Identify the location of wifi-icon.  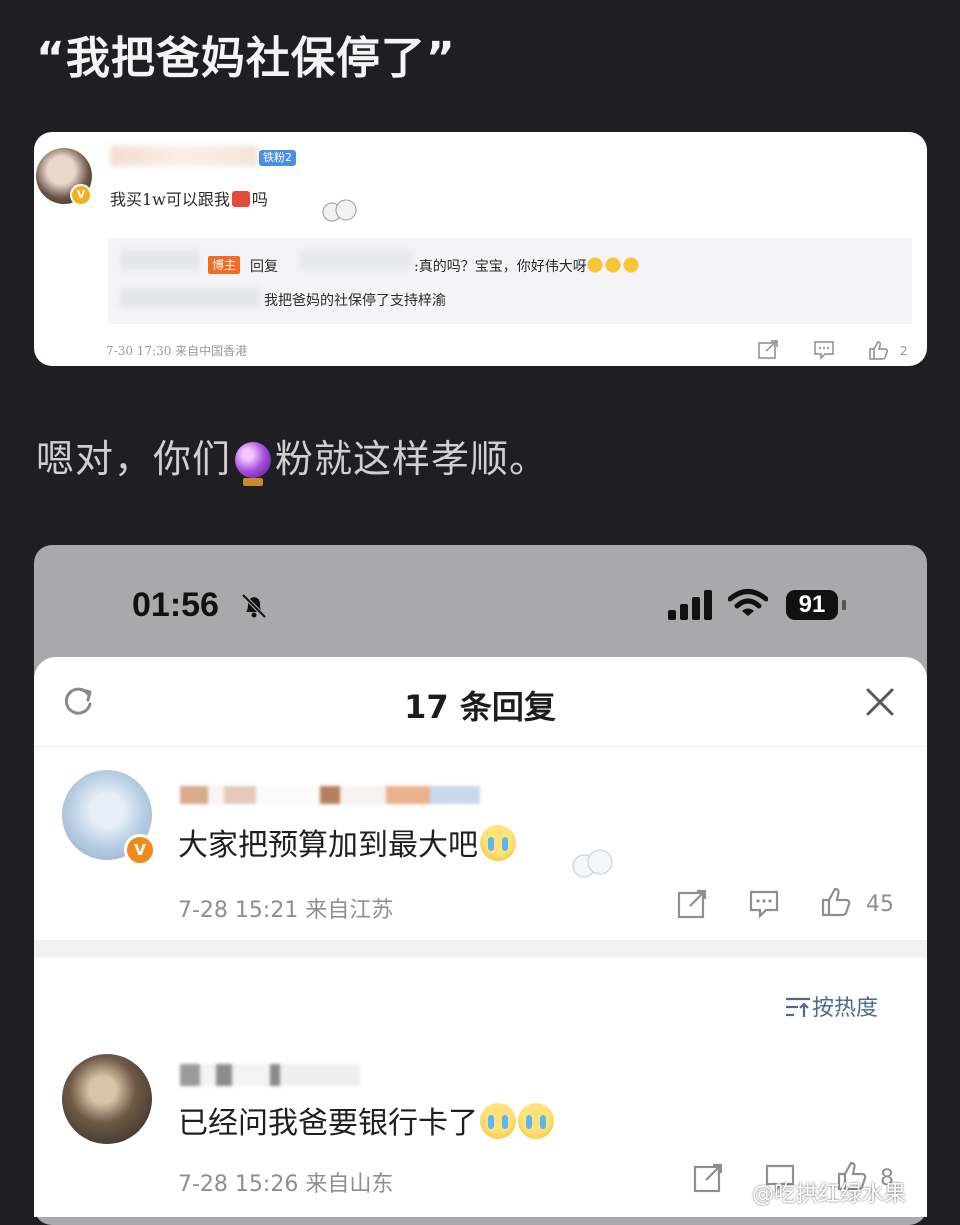
(748, 602).